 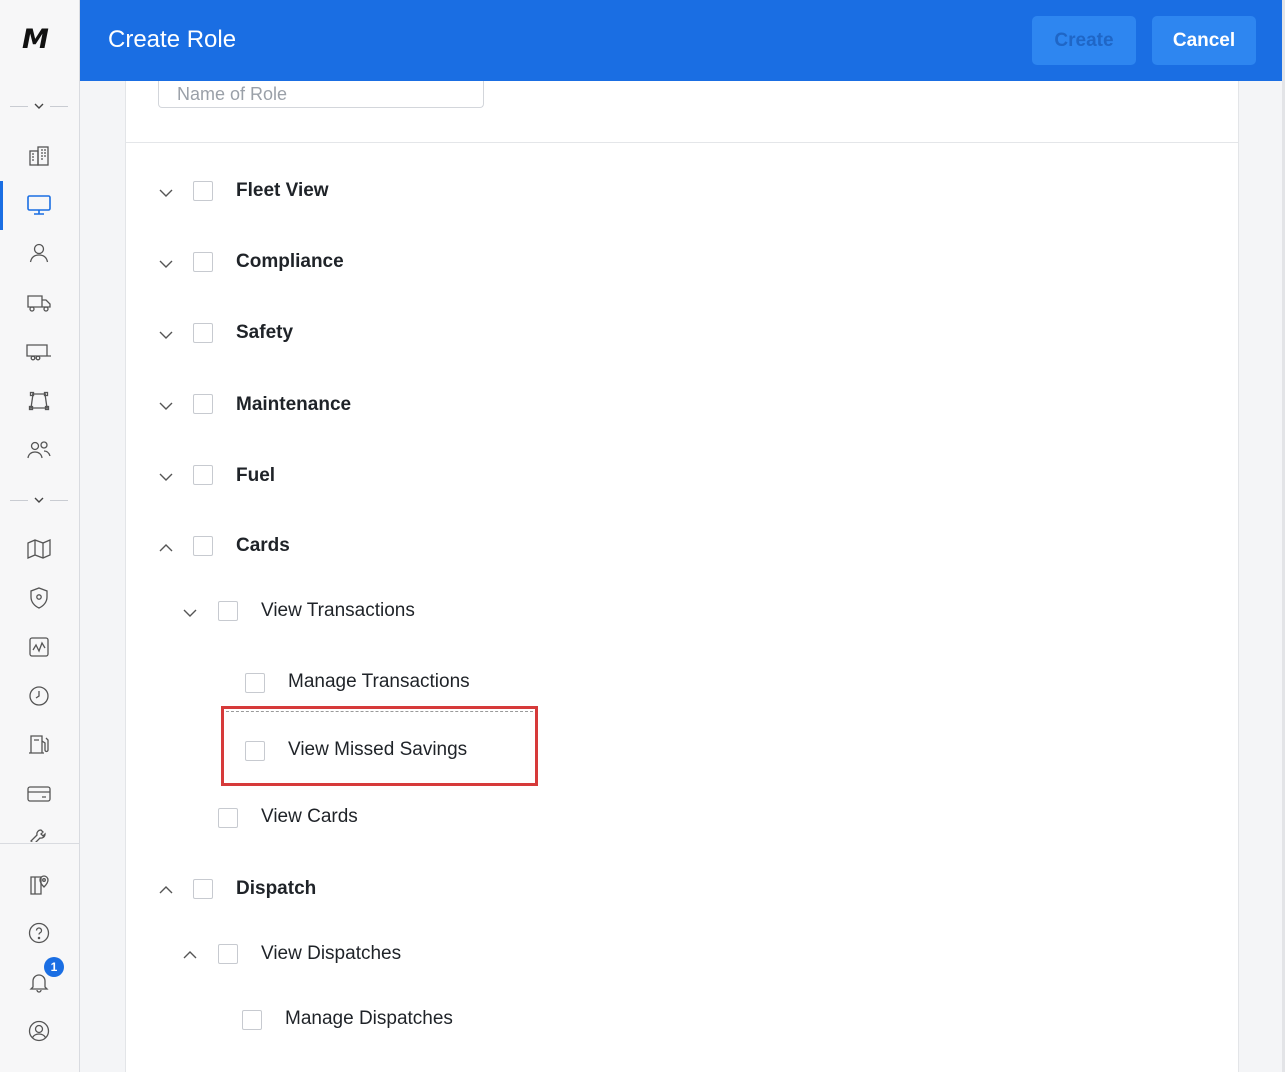 I want to click on checkbox-manage-dispatches, so click(x=252, y=1020).